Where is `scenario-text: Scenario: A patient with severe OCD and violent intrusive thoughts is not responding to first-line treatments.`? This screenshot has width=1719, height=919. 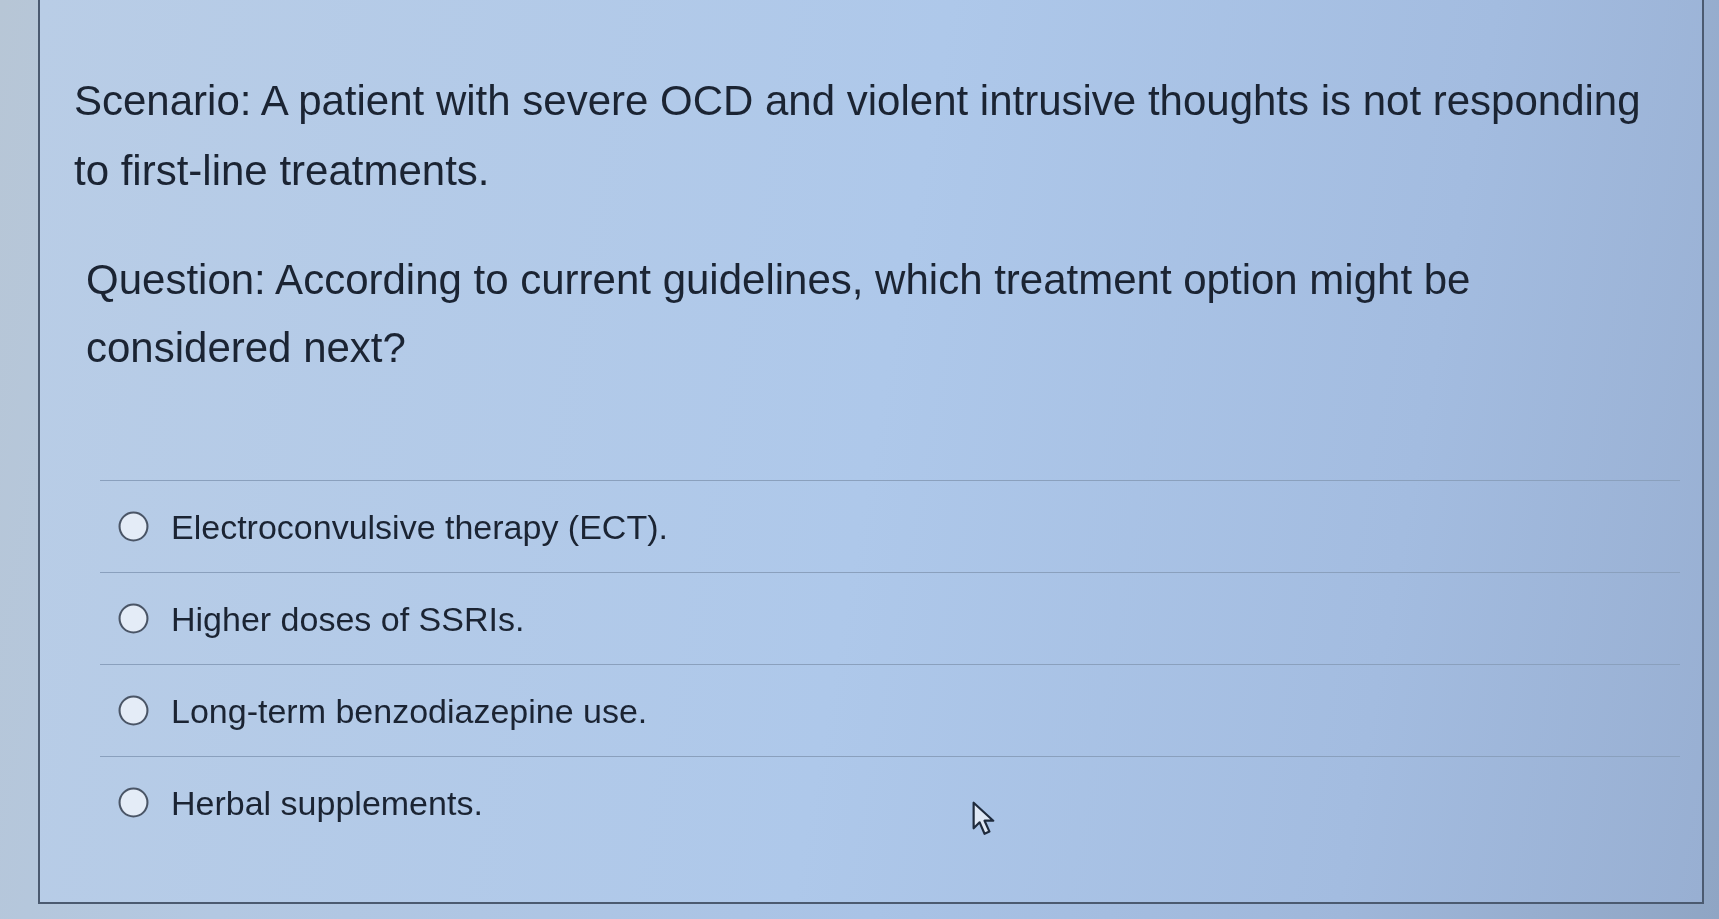 scenario-text: Scenario: A patient with severe OCD and violent intrusive thoughts is not responding to first-line treatments. is located at coordinates (858, 136).